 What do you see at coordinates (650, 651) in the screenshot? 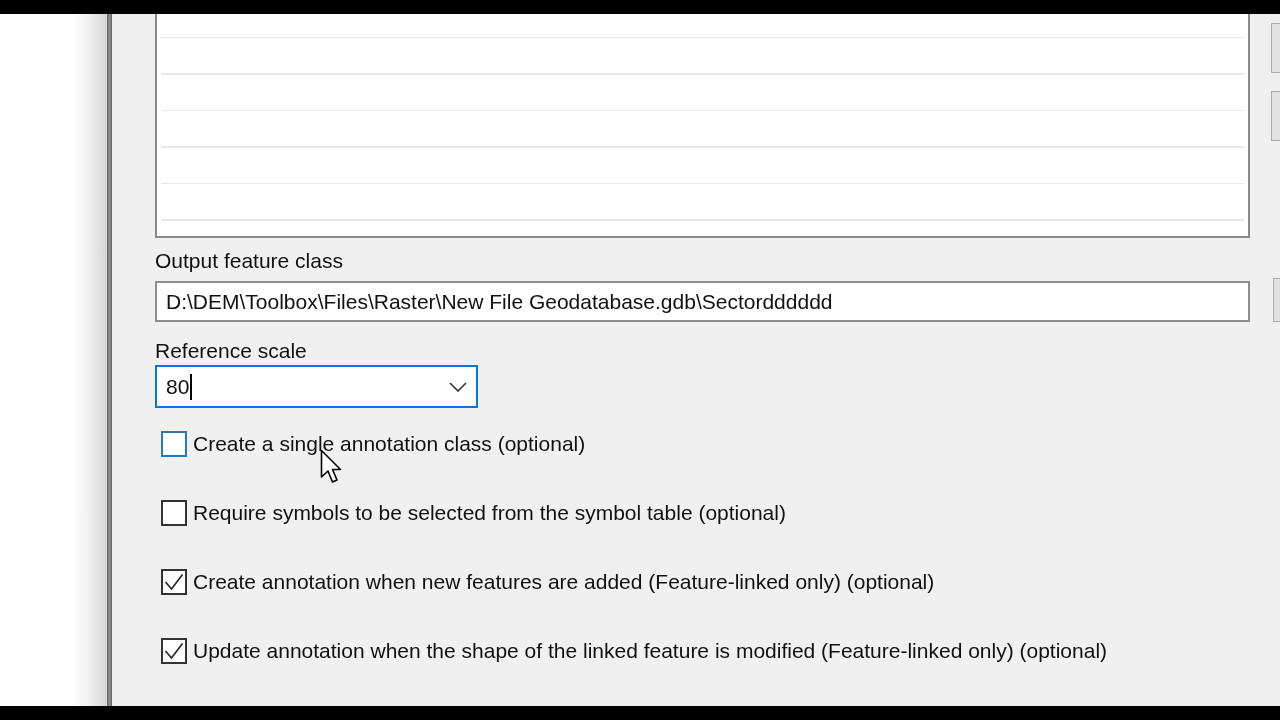
I see `checkbox-label: Update annotation when the shape of the linked feature is modified (Feature-linked only) (optional)` at bounding box center [650, 651].